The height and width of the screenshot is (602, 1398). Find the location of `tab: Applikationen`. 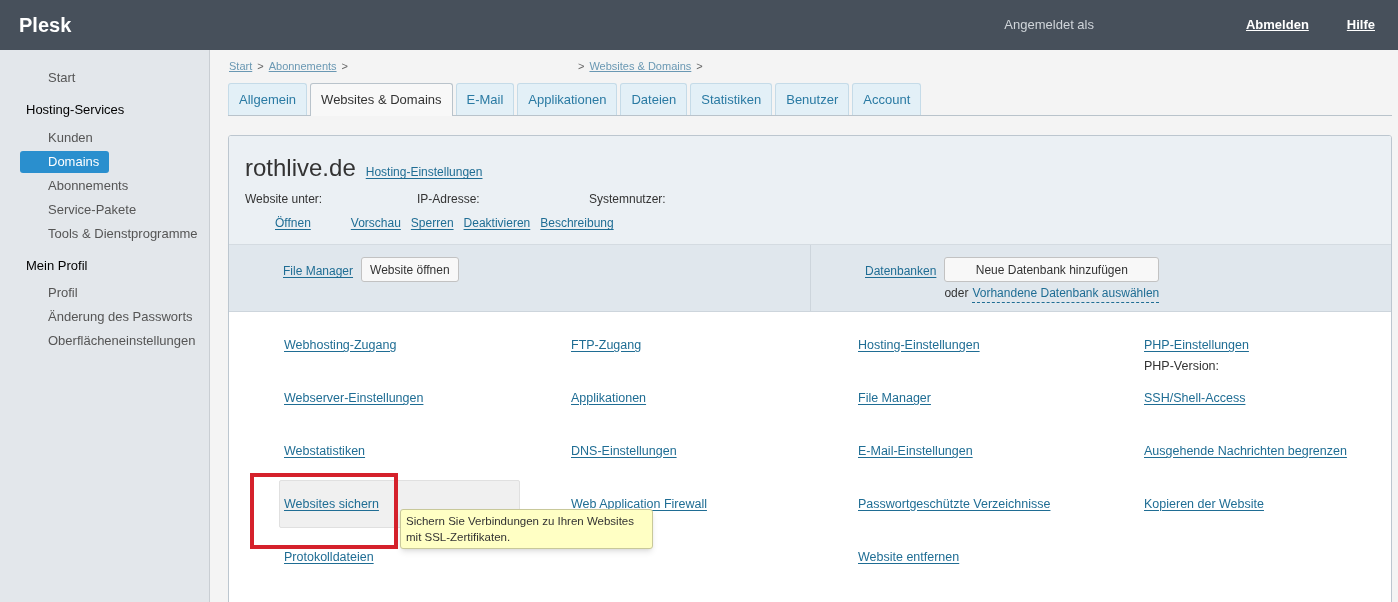

tab: Applikationen is located at coordinates (567, 99).